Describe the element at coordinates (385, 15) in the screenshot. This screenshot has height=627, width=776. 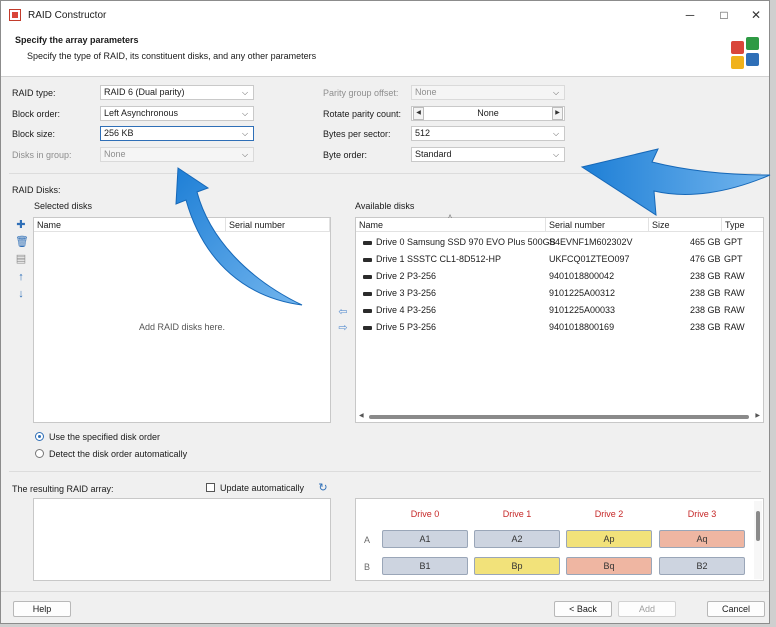
I see `title-bar: RAID Constructor ─ □ ✕` at that location.